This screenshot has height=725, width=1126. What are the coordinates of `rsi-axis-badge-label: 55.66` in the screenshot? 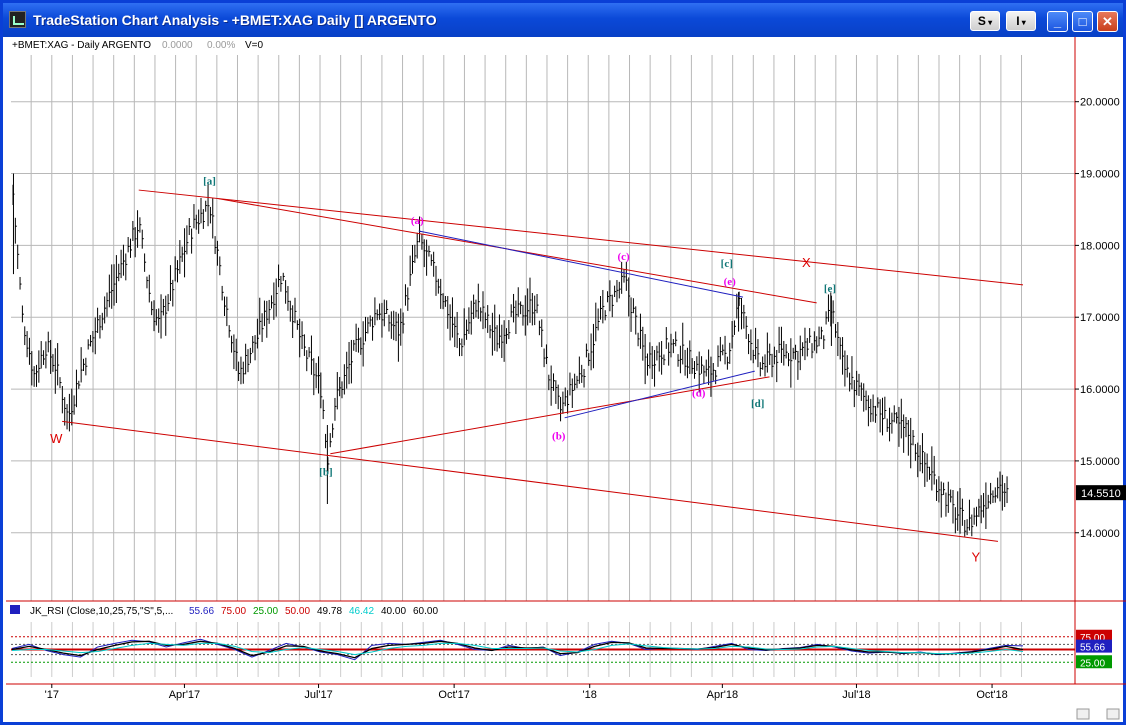 It's located at (1092, 648).